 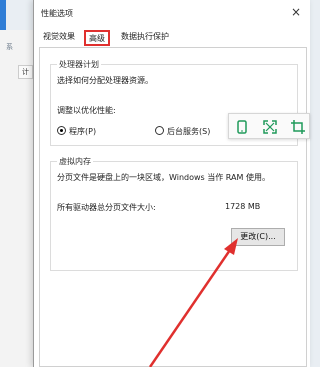 What do you see at coordinates (9, 47) in the screenshot?
I see `background-window-title: 系` at bounding box center [9, 47].